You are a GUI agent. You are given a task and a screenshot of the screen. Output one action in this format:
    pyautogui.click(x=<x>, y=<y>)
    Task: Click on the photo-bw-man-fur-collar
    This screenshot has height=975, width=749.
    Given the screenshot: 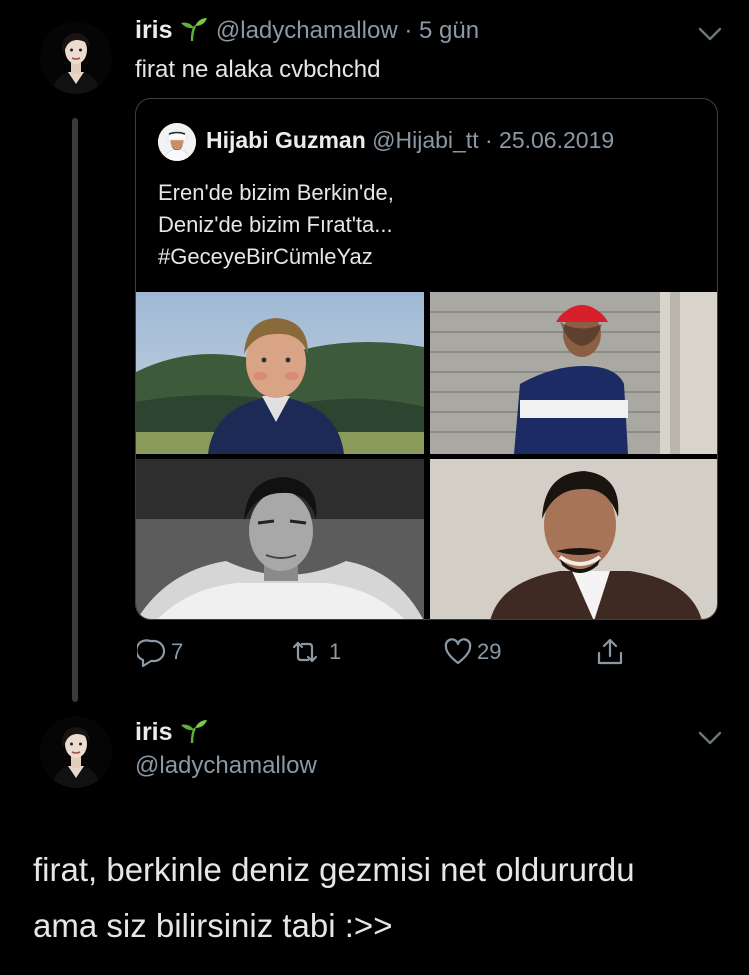 What is the action you would take?
    pyautogui.click(x=280, y=539)
    